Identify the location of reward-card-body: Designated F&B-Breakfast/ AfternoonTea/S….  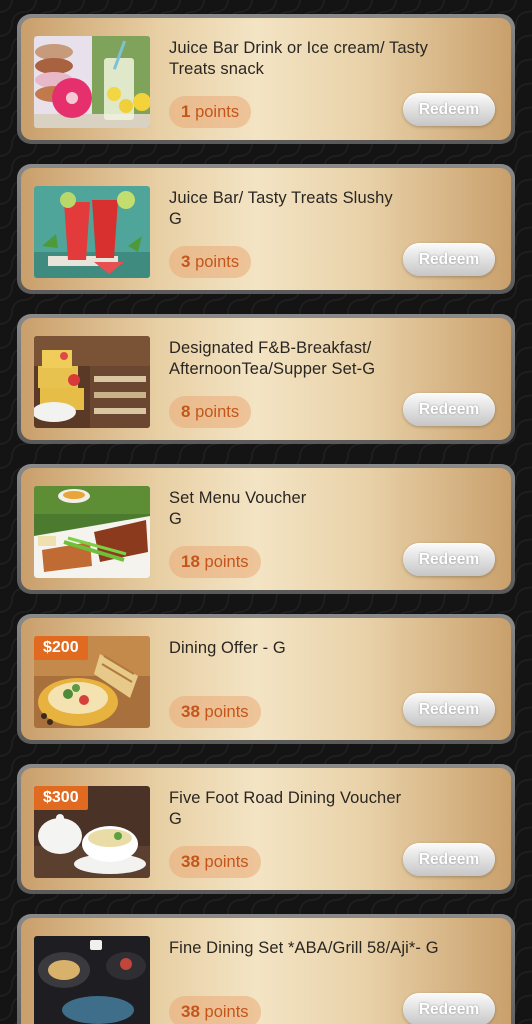
(266, 379).